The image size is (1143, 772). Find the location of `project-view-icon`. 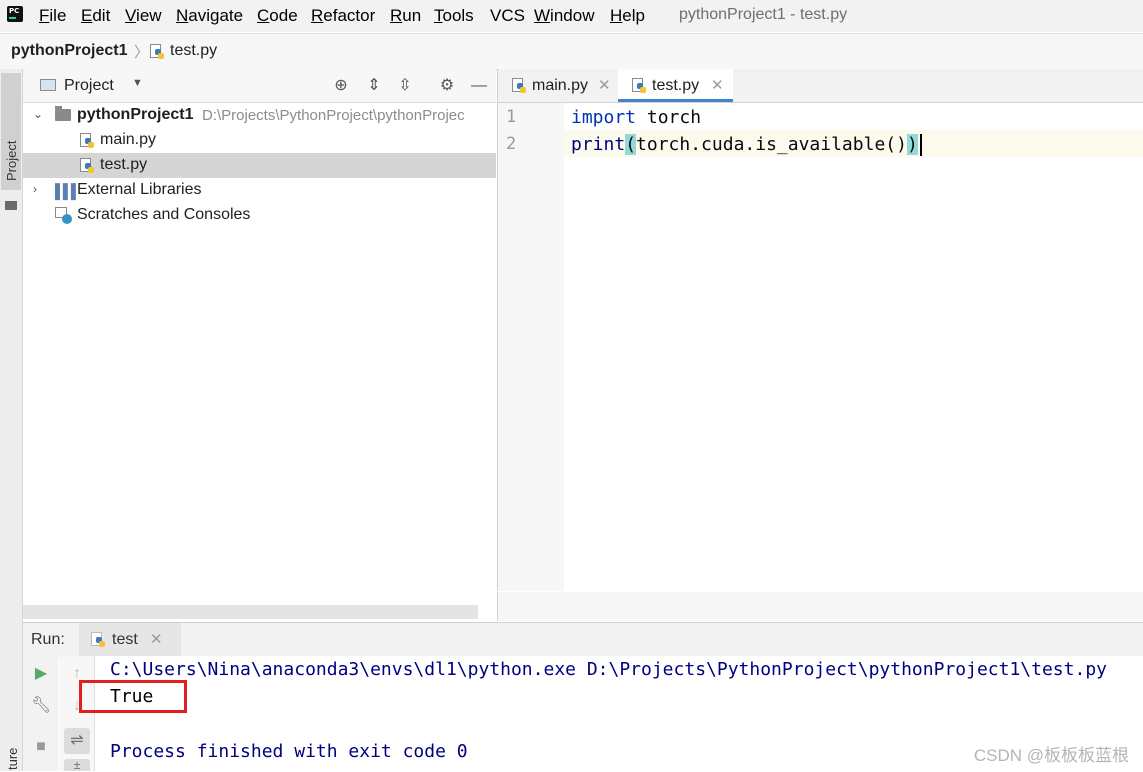

project-view-icon is located at coordinates (48, 85).